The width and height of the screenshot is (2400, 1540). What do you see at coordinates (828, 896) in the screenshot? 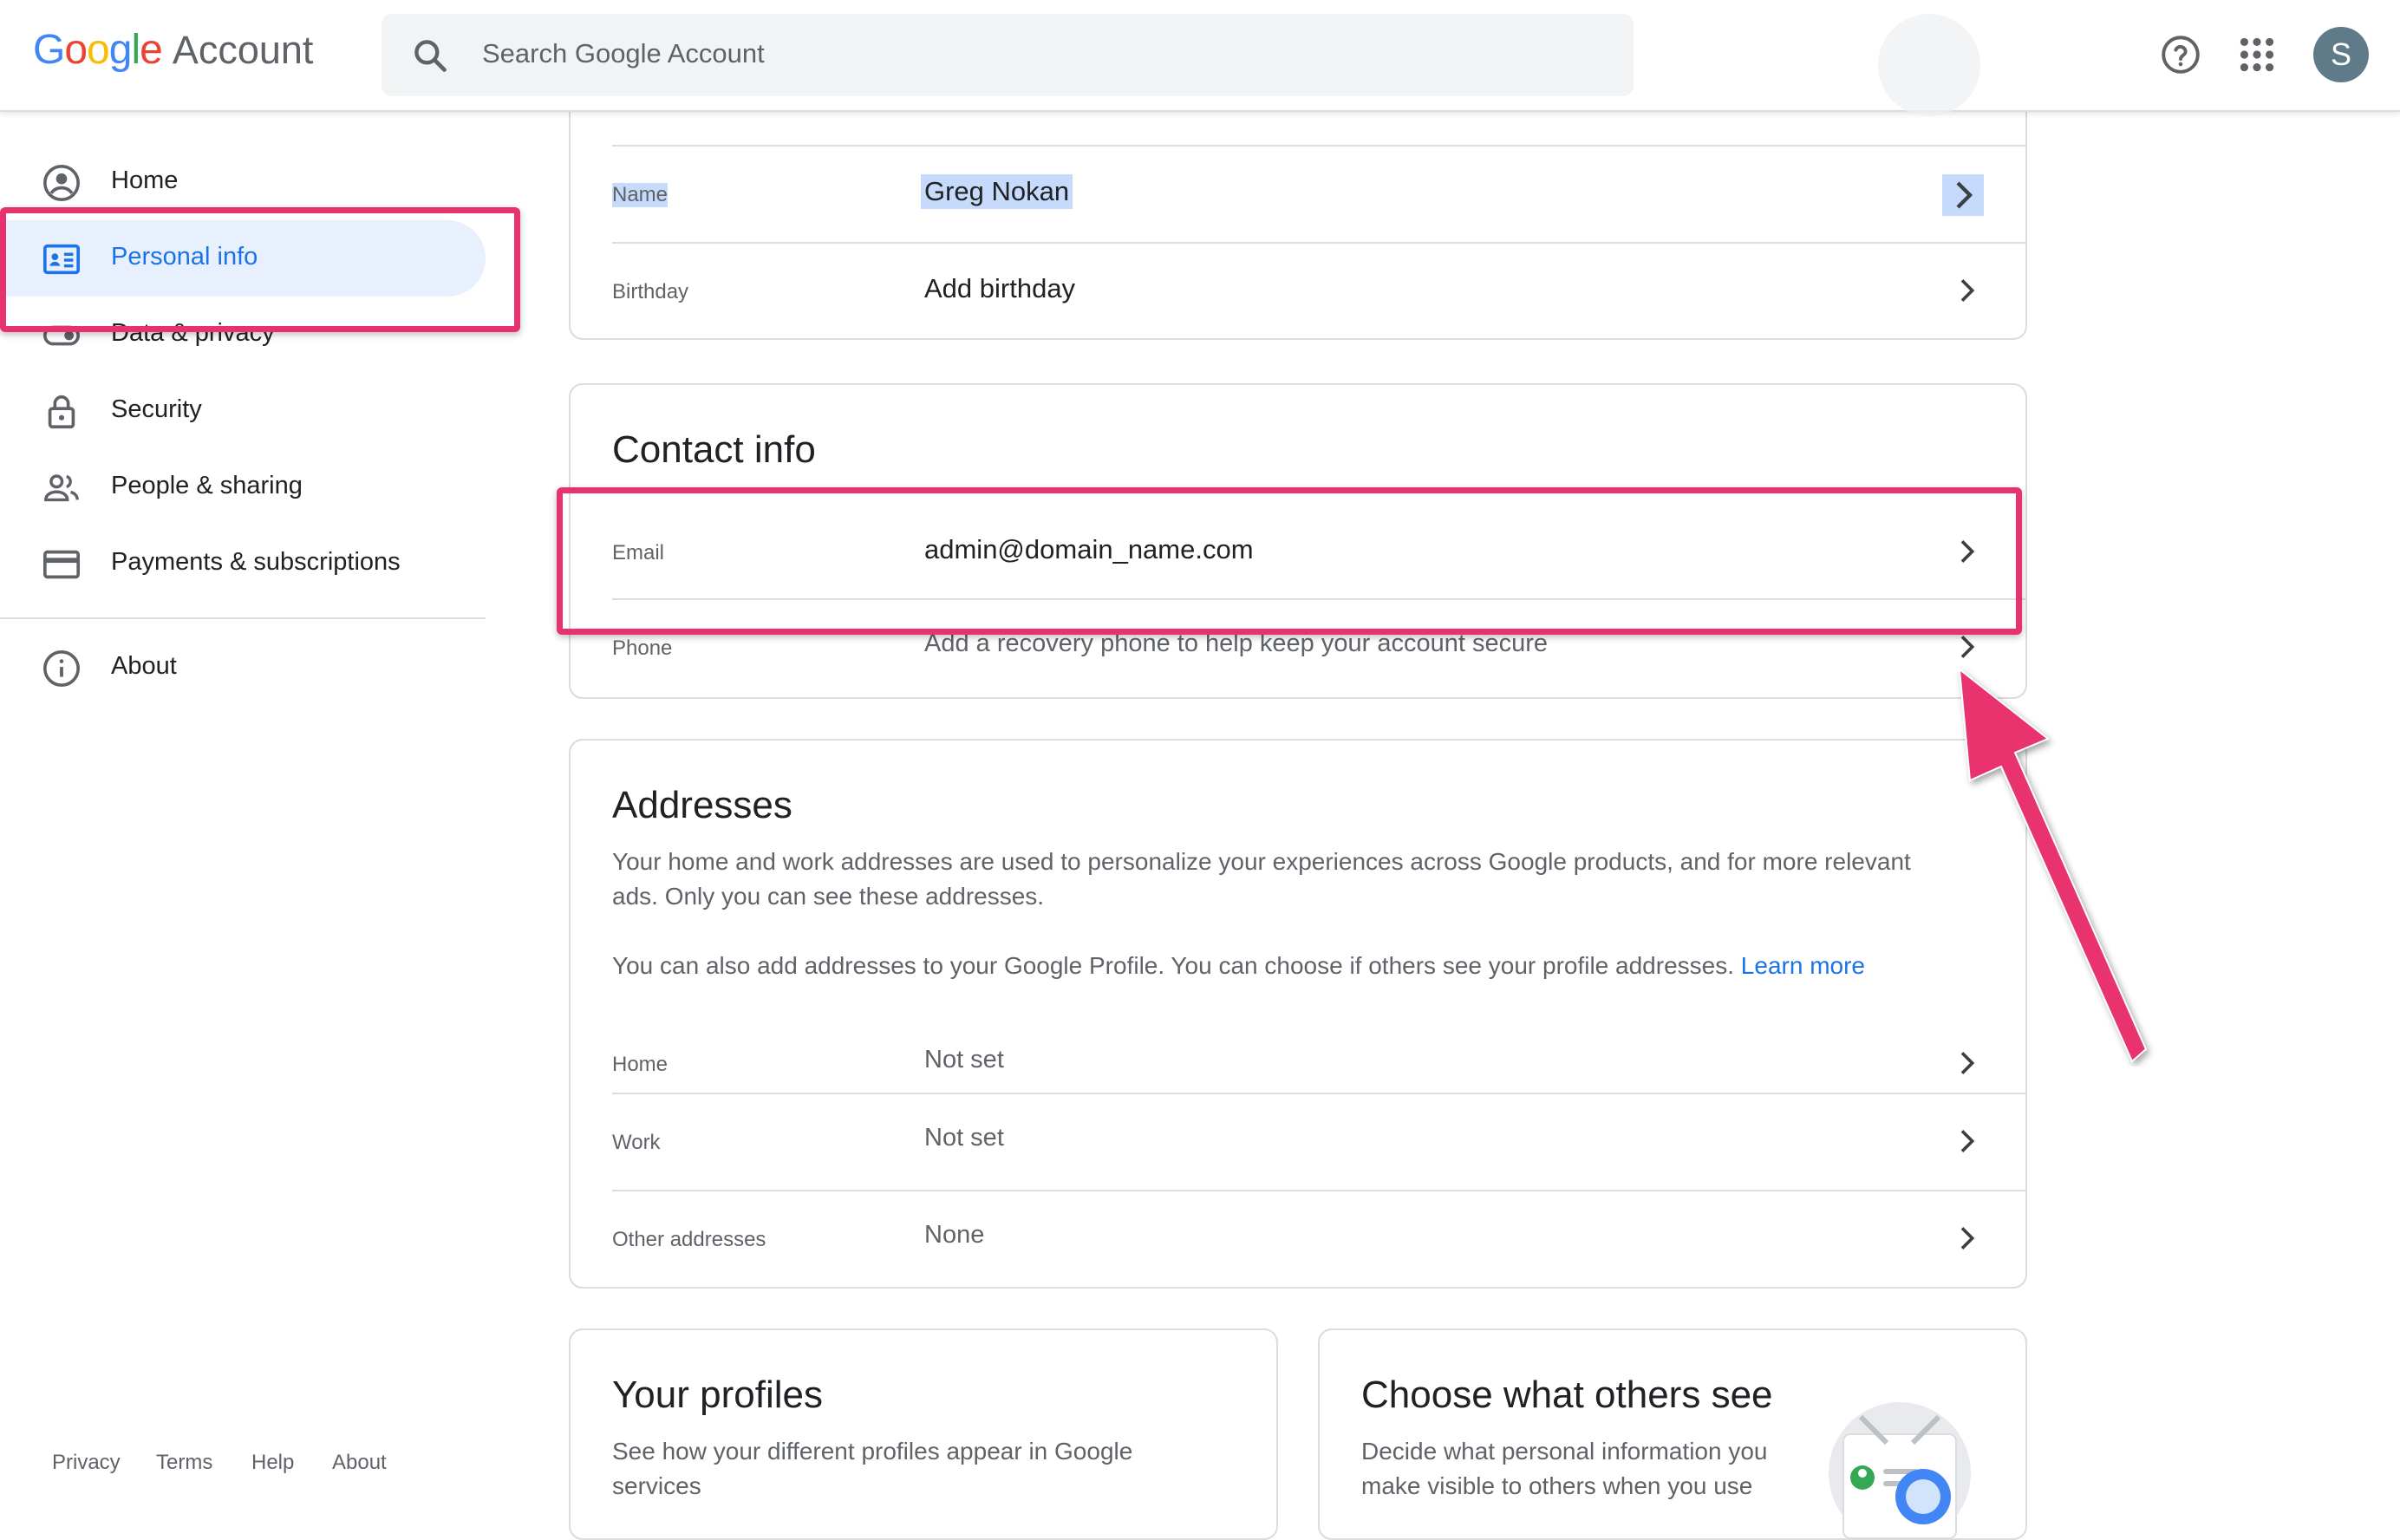
I see `addresses-description-line: ads. Only you can see these addresses.` at bounding box center [828, 896].